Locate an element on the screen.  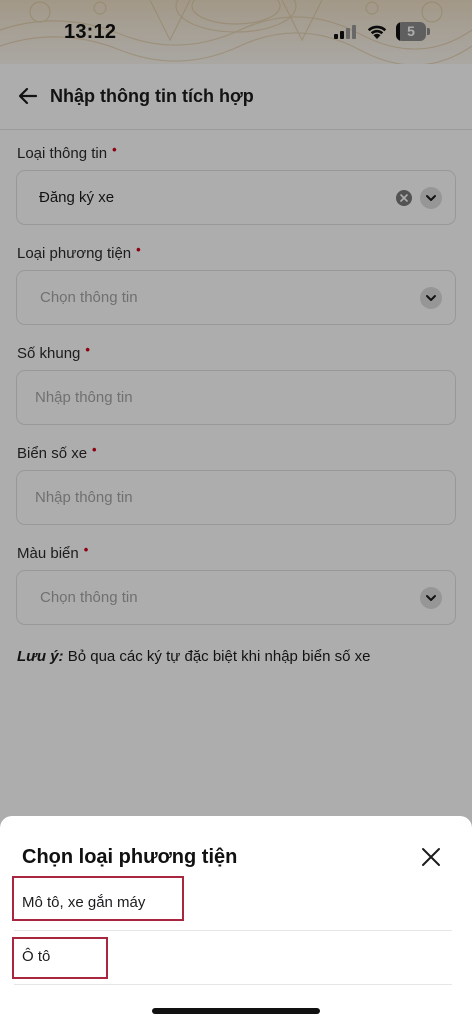
home-indicator is located at coordinates (236, 1011).